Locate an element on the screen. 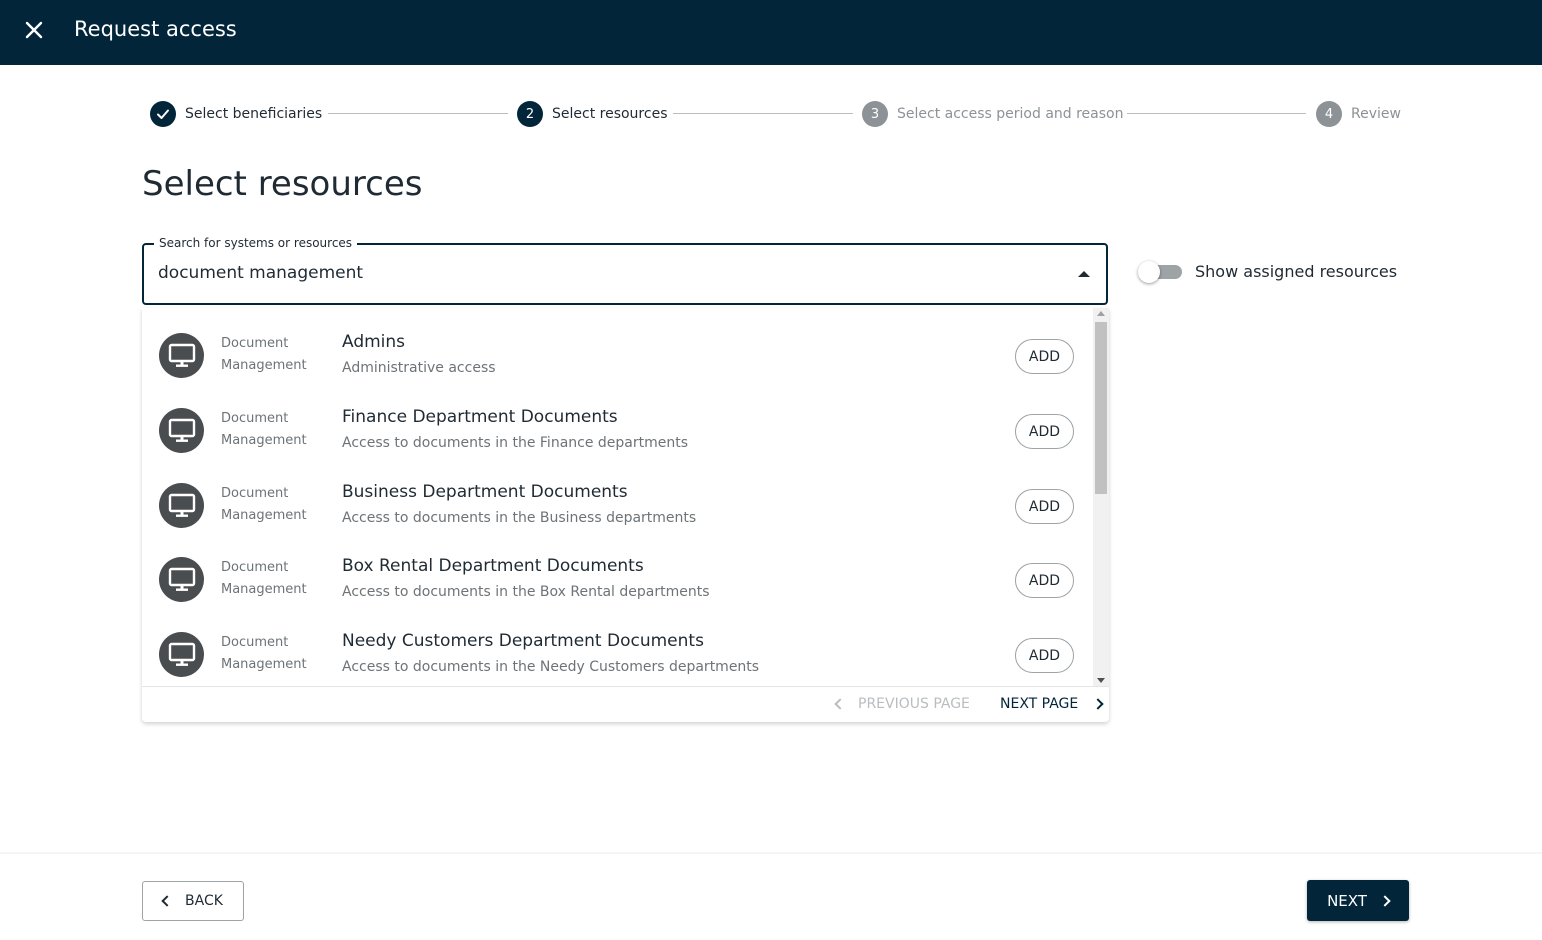 This screenshot has width=1542, height=940. next-label: NEXT is located at coordinates (1347, 900).